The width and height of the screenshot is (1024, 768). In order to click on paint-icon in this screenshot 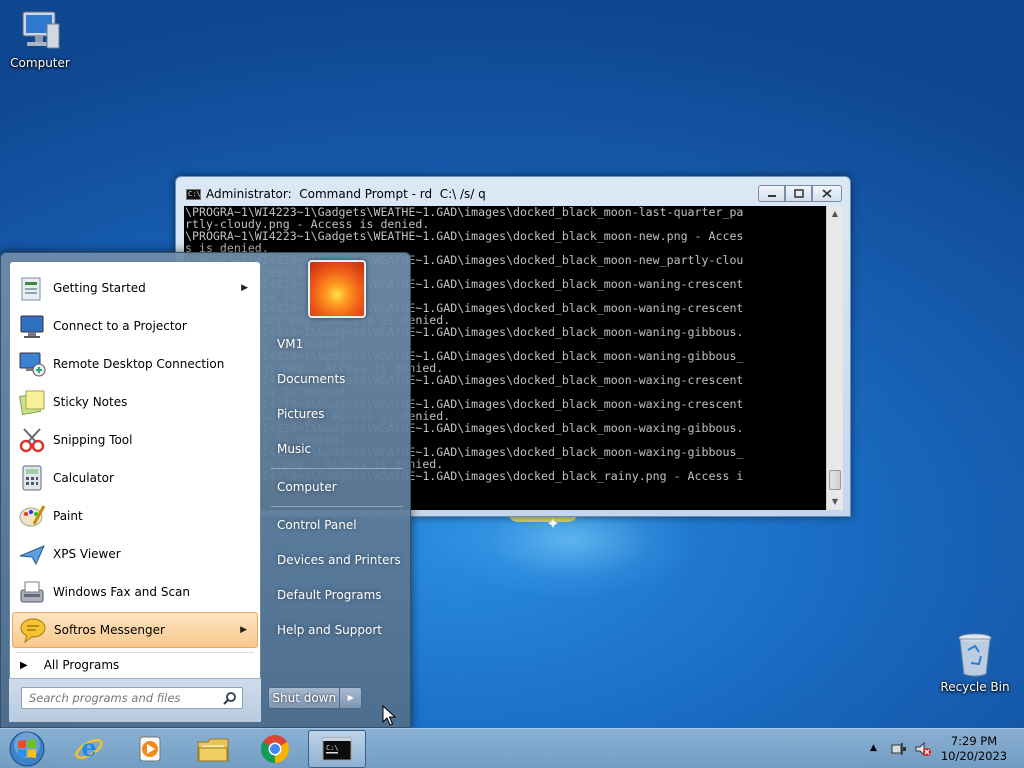, I will do `click(32, 516)`.